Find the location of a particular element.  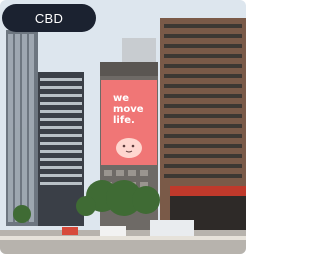

billboard-slogan: we move life. is located at coordinates (133, 109).